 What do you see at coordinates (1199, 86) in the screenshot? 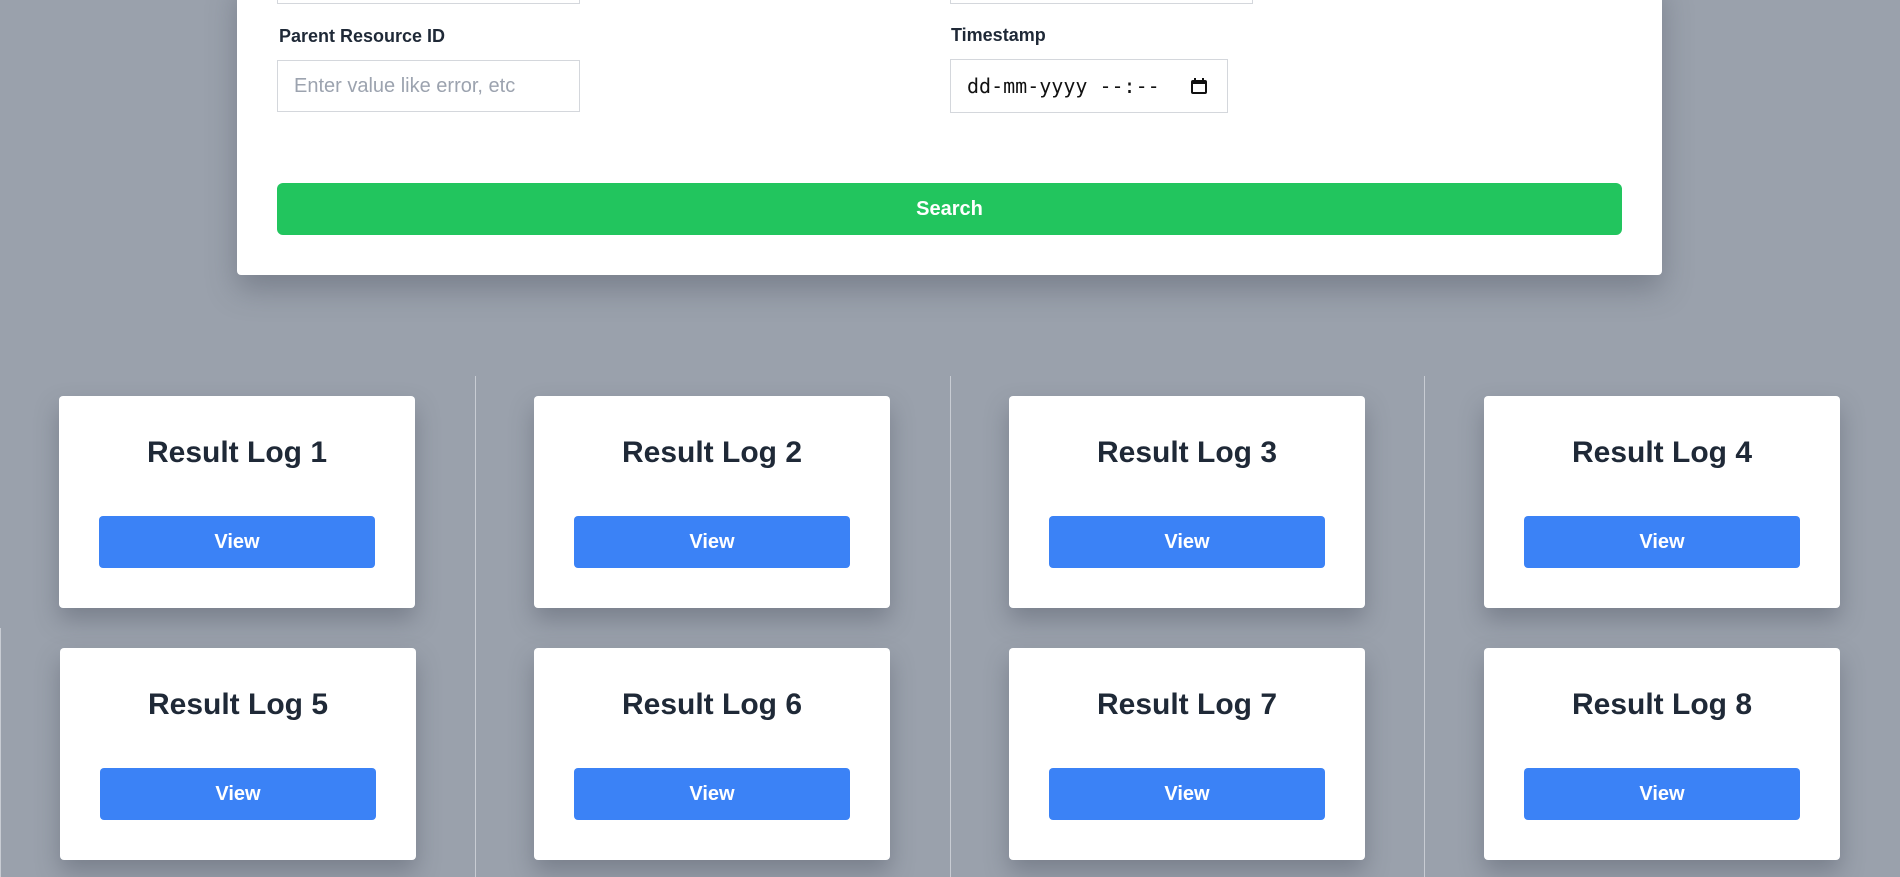
I see `calendar-icon` at bounding box center [1199, 86].